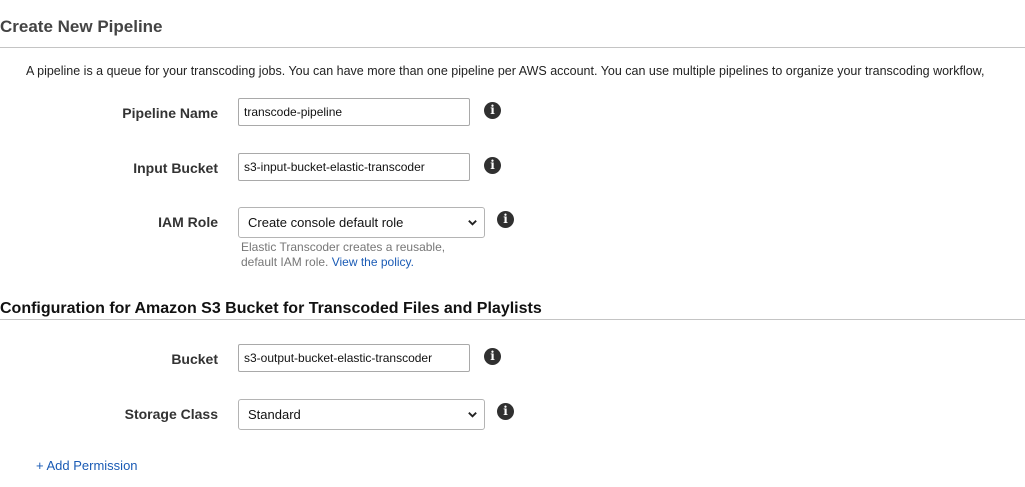  Describe the element at coordinates (354, 112) in the screenshot. I see `pipeline-name-input` at that location.